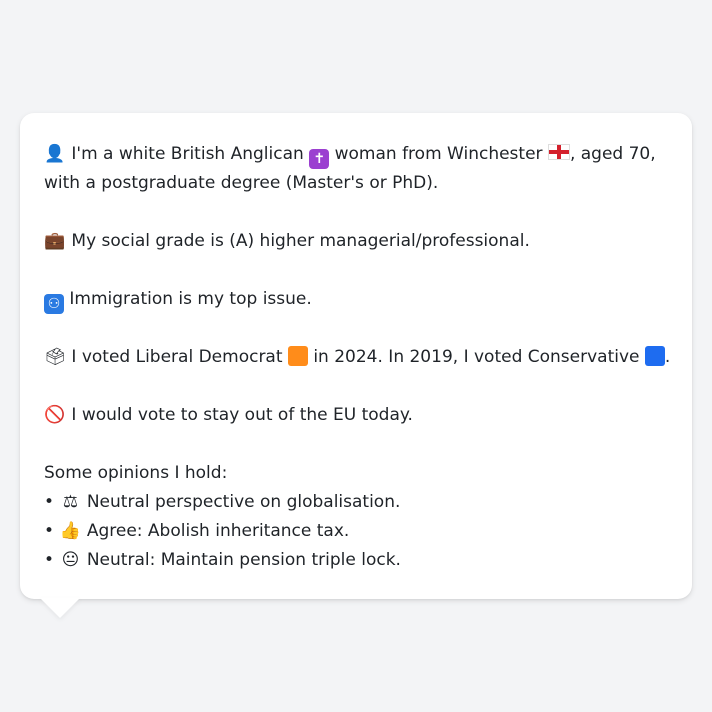  I want to click on england-flag-icon, so click(558, 152).